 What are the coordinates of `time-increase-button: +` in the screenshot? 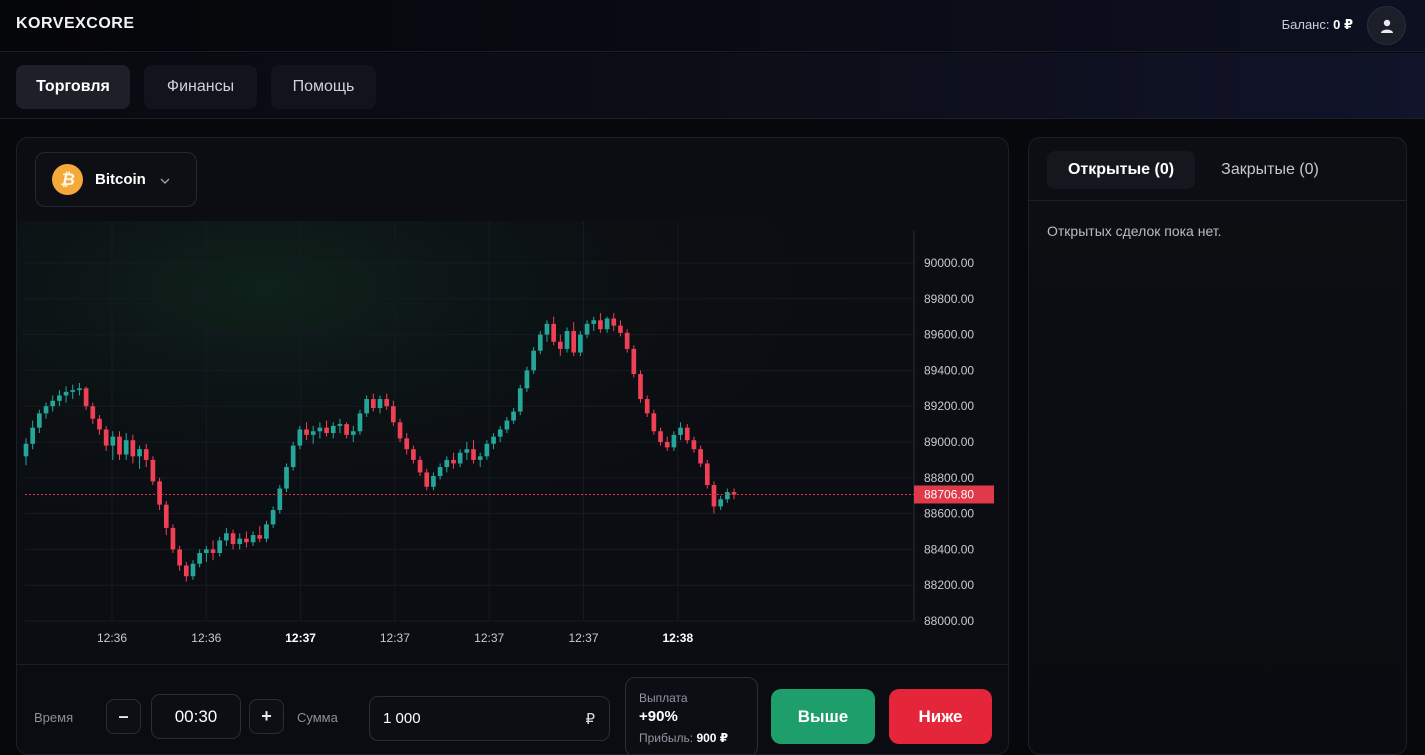 It's located at (266, 716).